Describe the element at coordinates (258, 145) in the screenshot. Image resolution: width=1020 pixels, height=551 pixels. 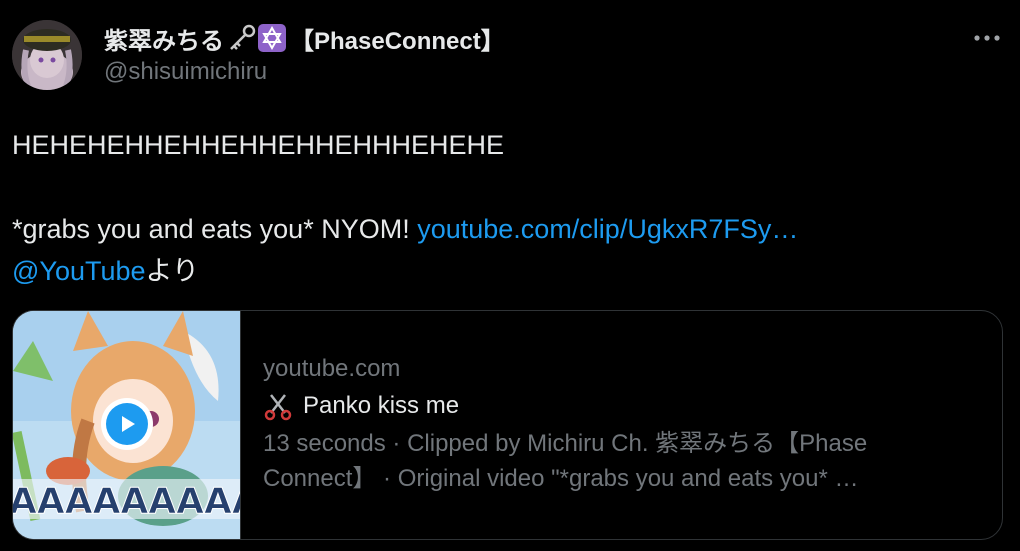
I see `tweet-line-1: HEHEHEHHEHHEHHEHHEHHHEHEHE` at that location.